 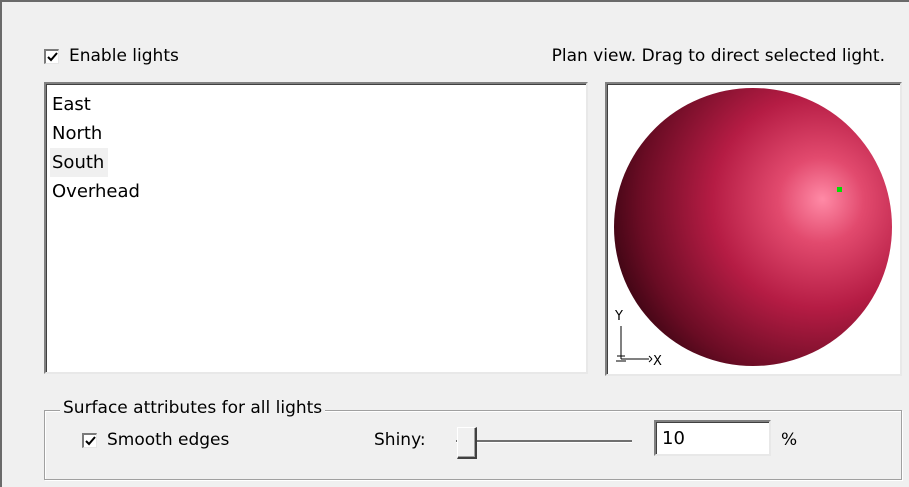 I want to click on list-item-overhead: Overhead, so click(x=97, y=191).